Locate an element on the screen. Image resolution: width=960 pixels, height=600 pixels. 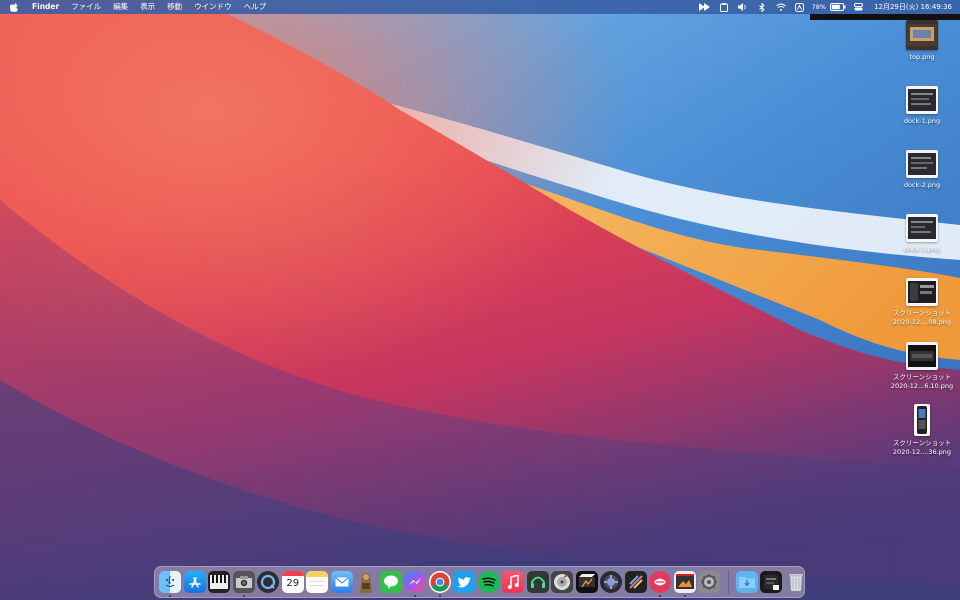
dock-app-photo-booth is located at coordinates (243, 584).